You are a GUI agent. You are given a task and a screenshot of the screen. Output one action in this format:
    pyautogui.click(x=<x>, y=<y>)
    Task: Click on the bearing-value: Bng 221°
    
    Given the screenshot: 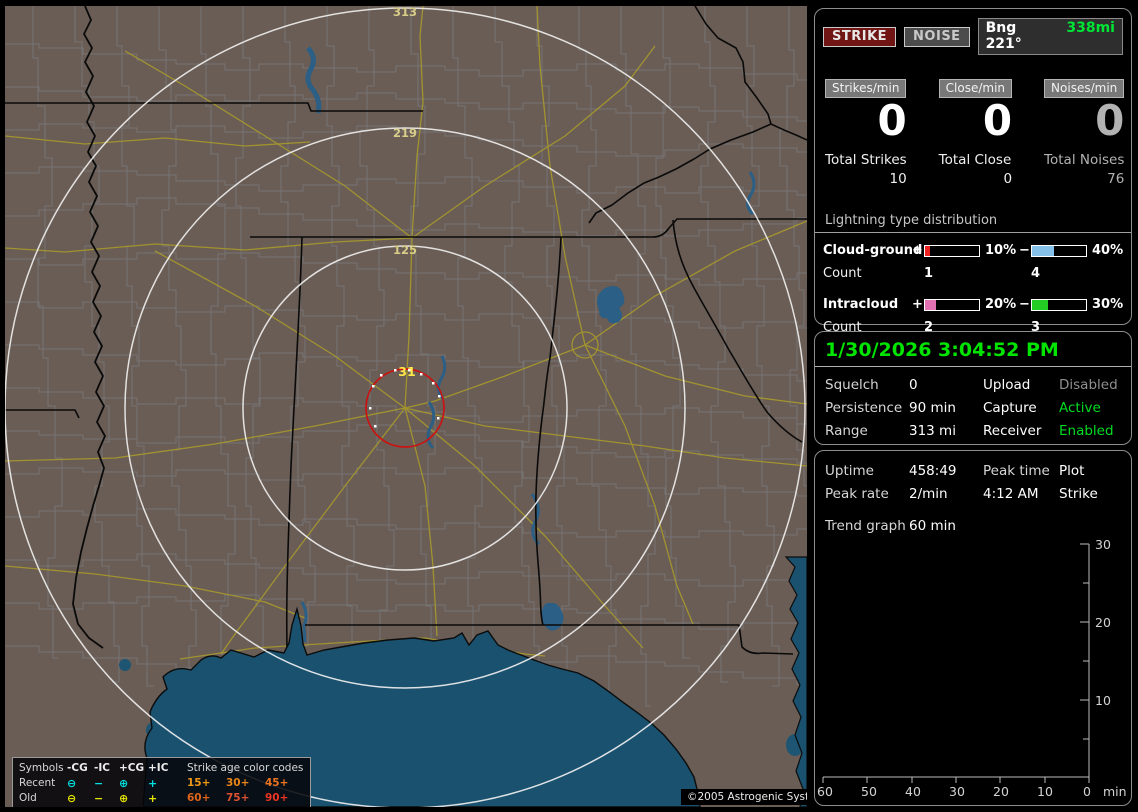 What is the action you would take?
    pyautogui.click(x=1003, y=36)
    